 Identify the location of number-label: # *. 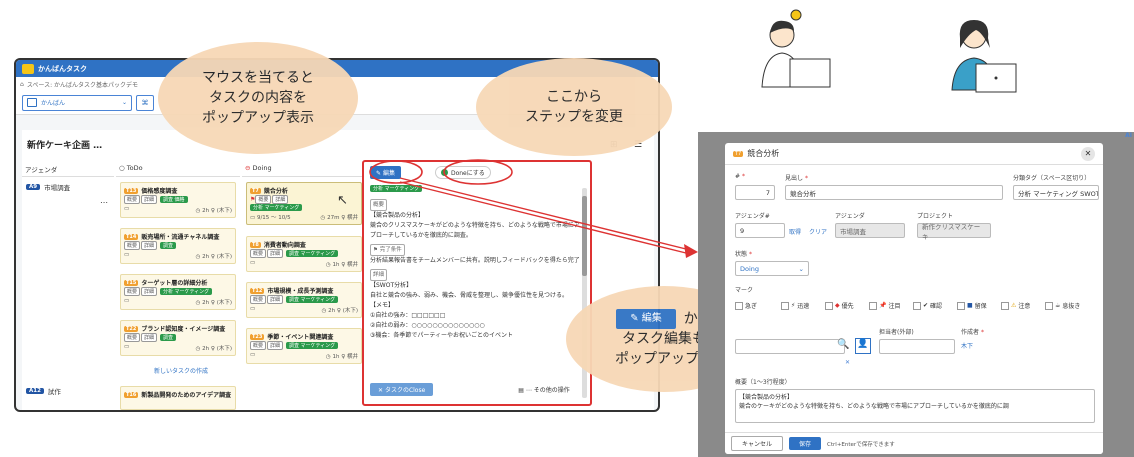
(740, 176).